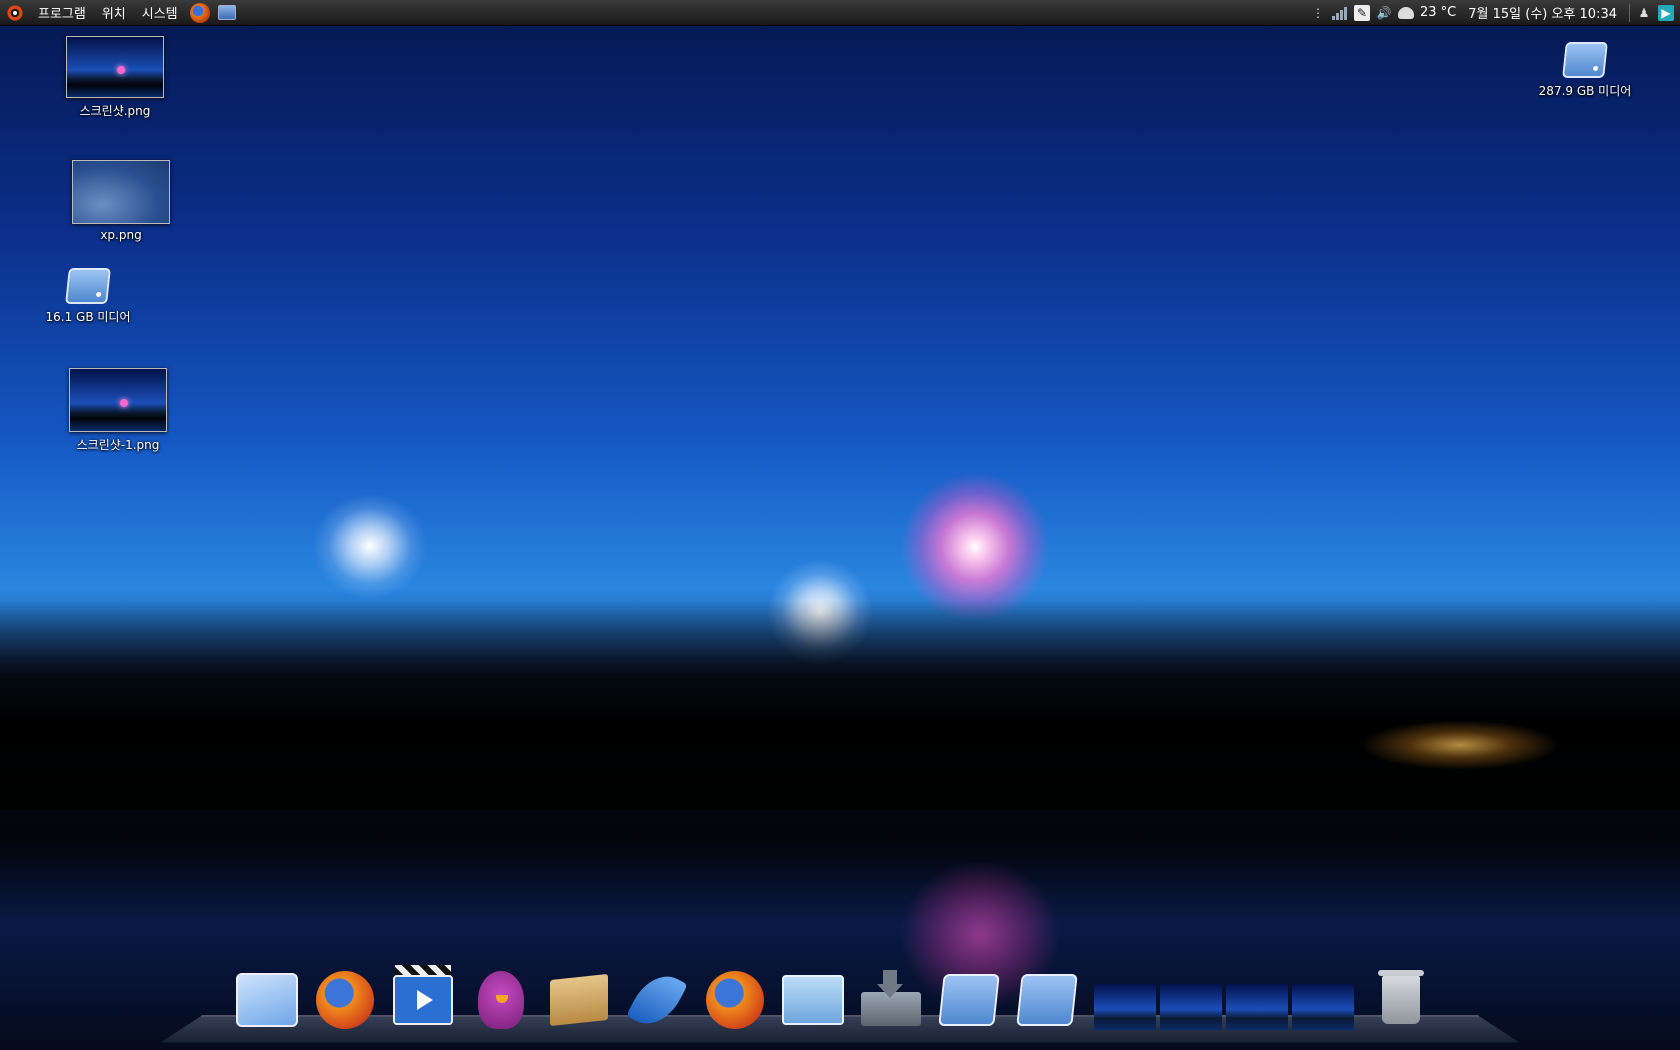 The height and width of the screenshot is (1050, 1680). I want to click on gimp-tray-icon: ✎, so click(1361, 12).